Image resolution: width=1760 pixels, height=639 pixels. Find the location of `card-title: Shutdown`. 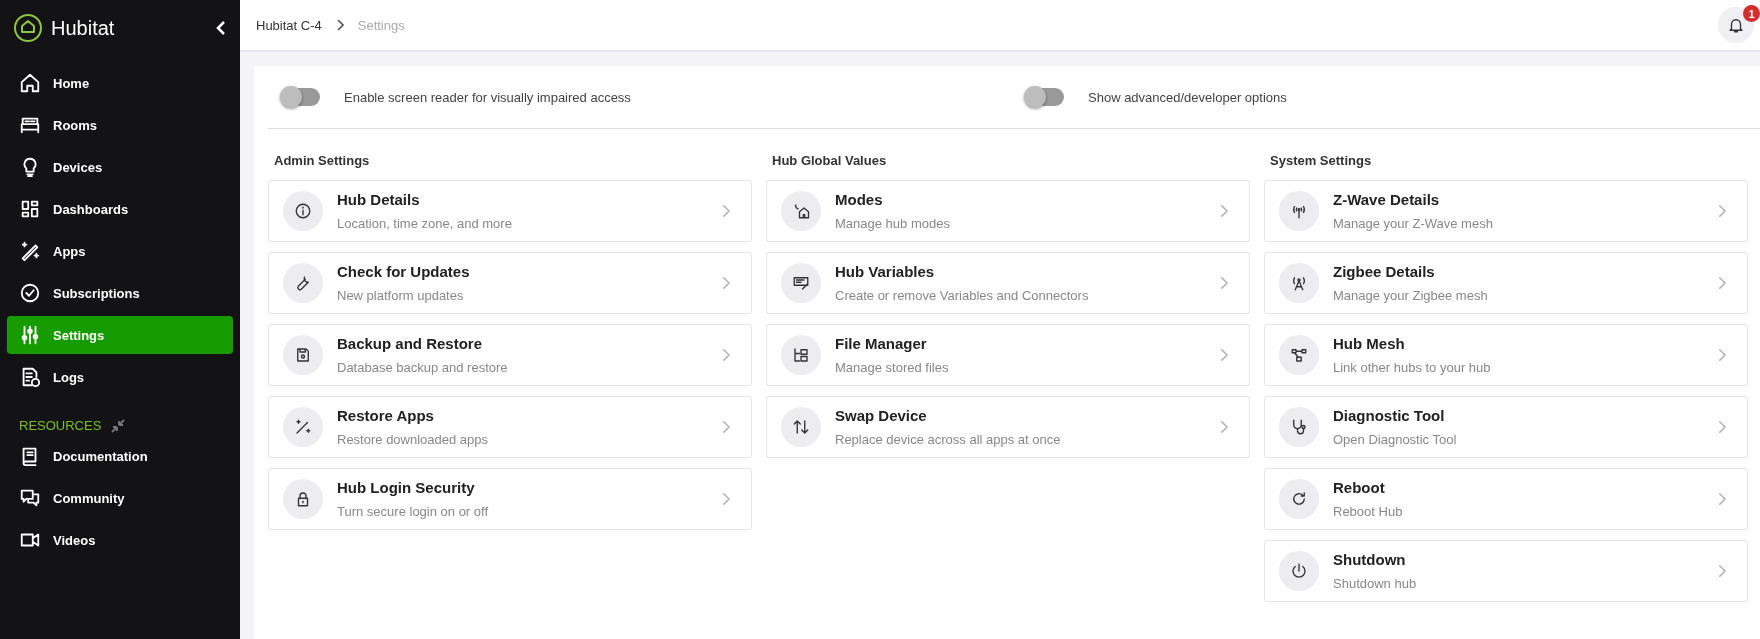

card-title: Shutdown is located at coordinates (1370, 559).